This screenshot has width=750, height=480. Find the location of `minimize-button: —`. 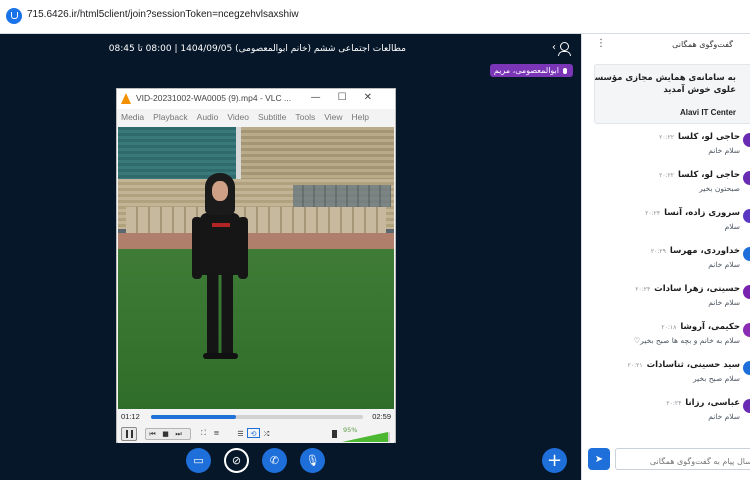

minimize-button: — is located at coordinates (324, 97).